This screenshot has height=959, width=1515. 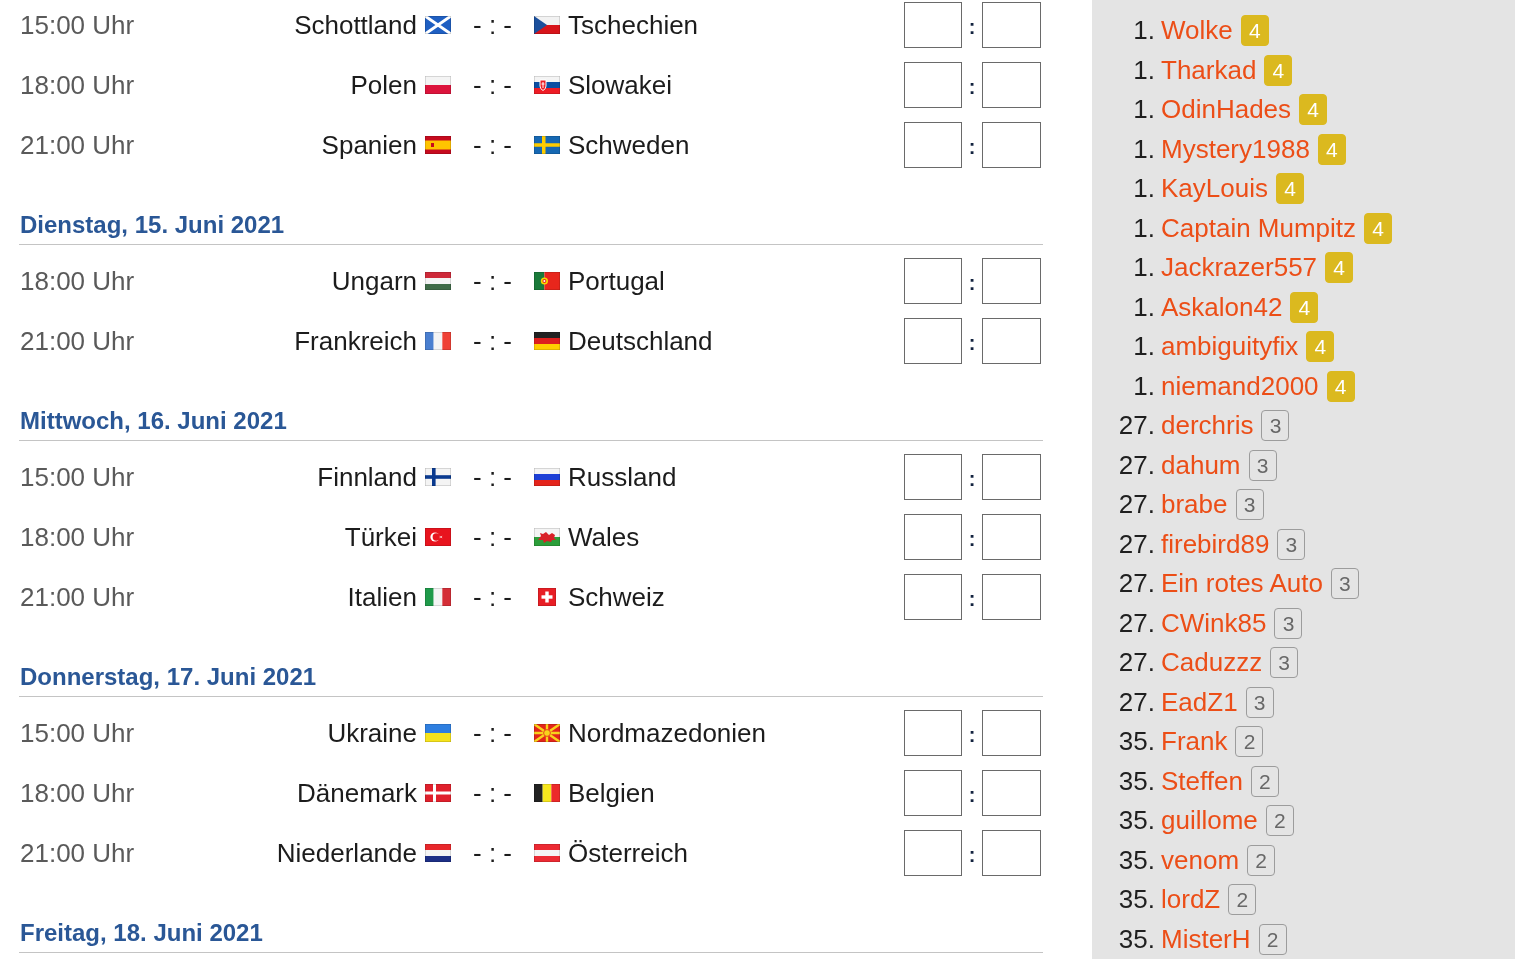 What do you see at coordinates (1240, 386) in the screenshot?
I see `player-link: niemand2000` at bounding box center [1240, 386].